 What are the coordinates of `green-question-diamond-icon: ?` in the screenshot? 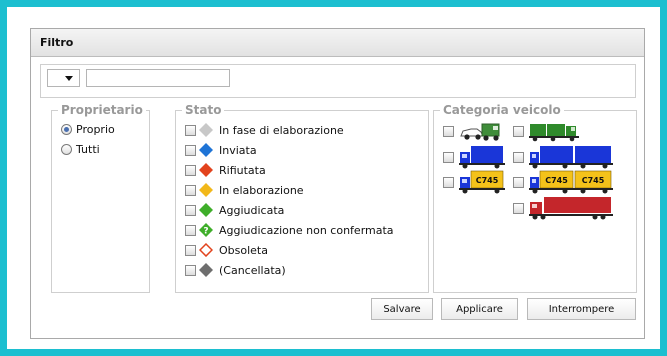 It's located at (206, 230).